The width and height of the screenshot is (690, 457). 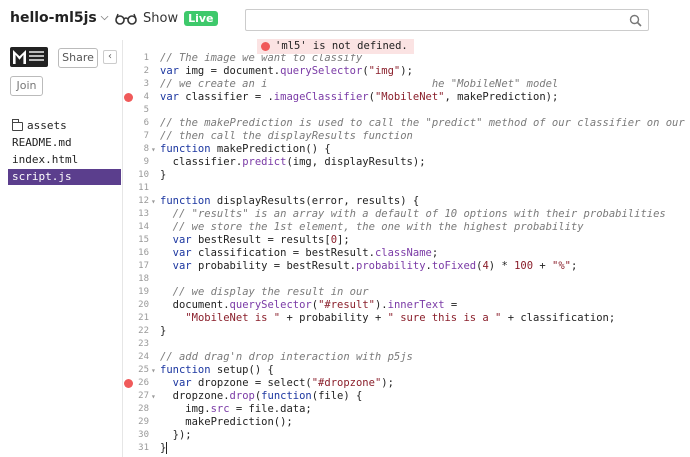 What do you see at coordinates (53, 18) in the screenshot?
I see `project-name: hello-ml5js` at bounding box center [53, 18].